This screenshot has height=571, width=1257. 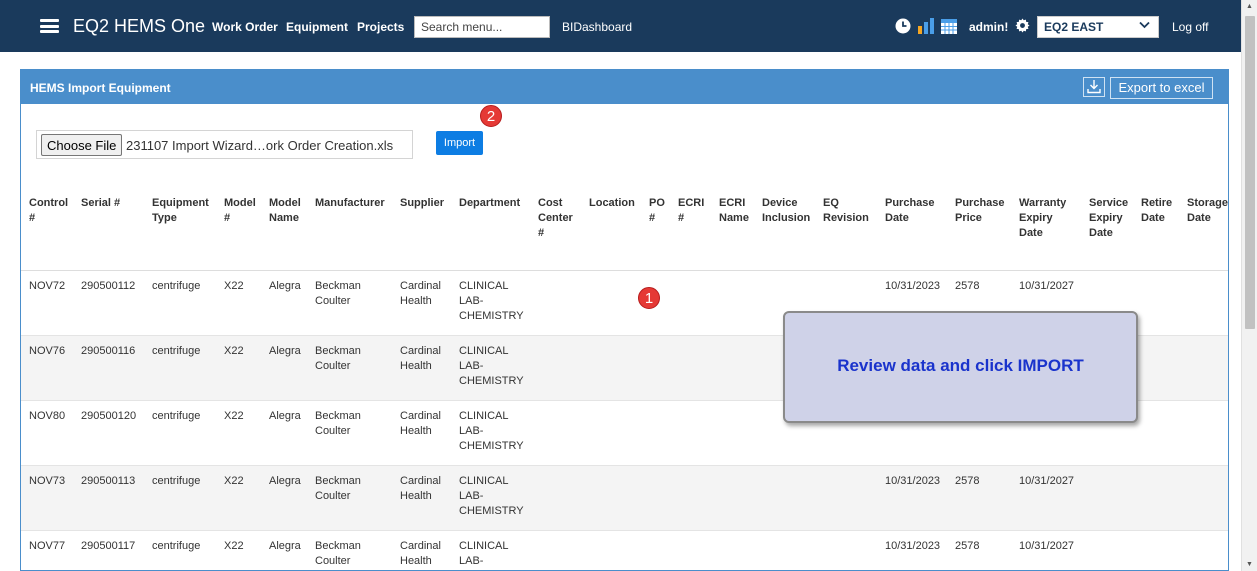 I want to click on column-header: Purchase Price, so click(x=980, y=211).